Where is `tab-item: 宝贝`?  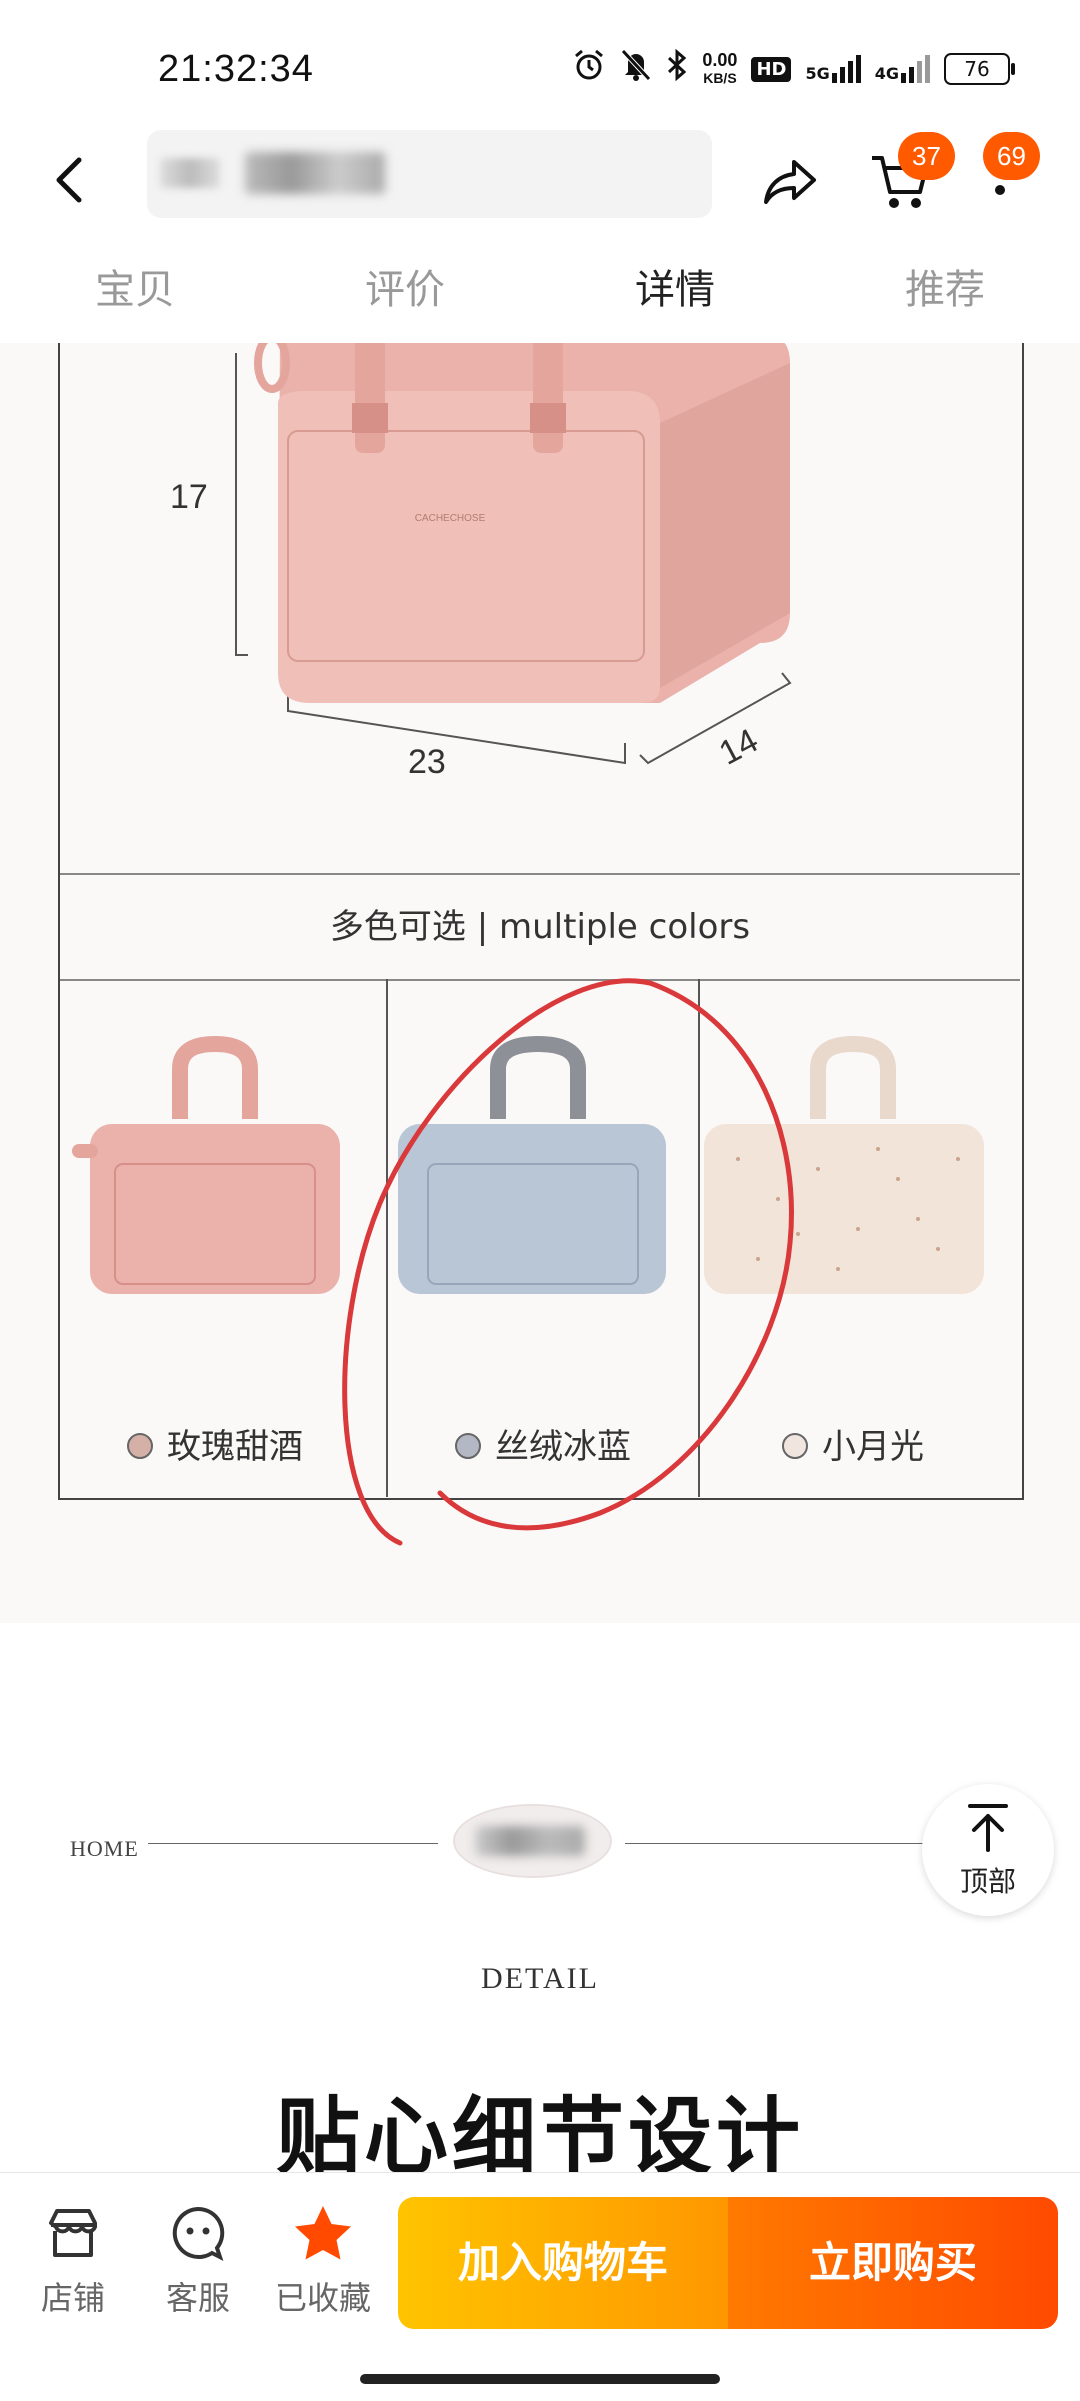 tab-item: 宝贝 is located at coordinates (135, 290).